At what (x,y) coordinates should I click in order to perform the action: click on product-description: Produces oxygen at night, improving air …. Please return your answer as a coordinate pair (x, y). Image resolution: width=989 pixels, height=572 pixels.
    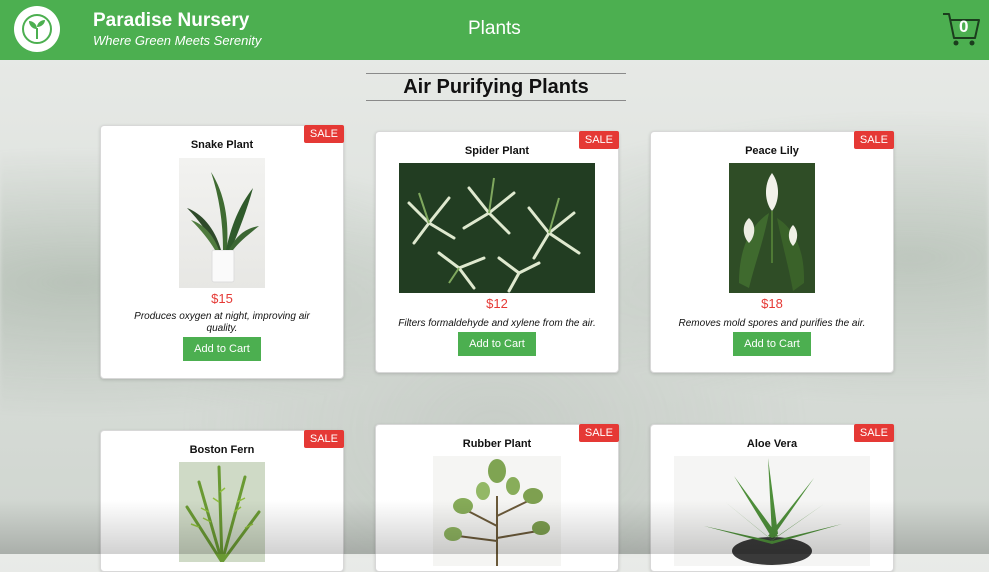
    Looking at the image, I should click on (222, 322).